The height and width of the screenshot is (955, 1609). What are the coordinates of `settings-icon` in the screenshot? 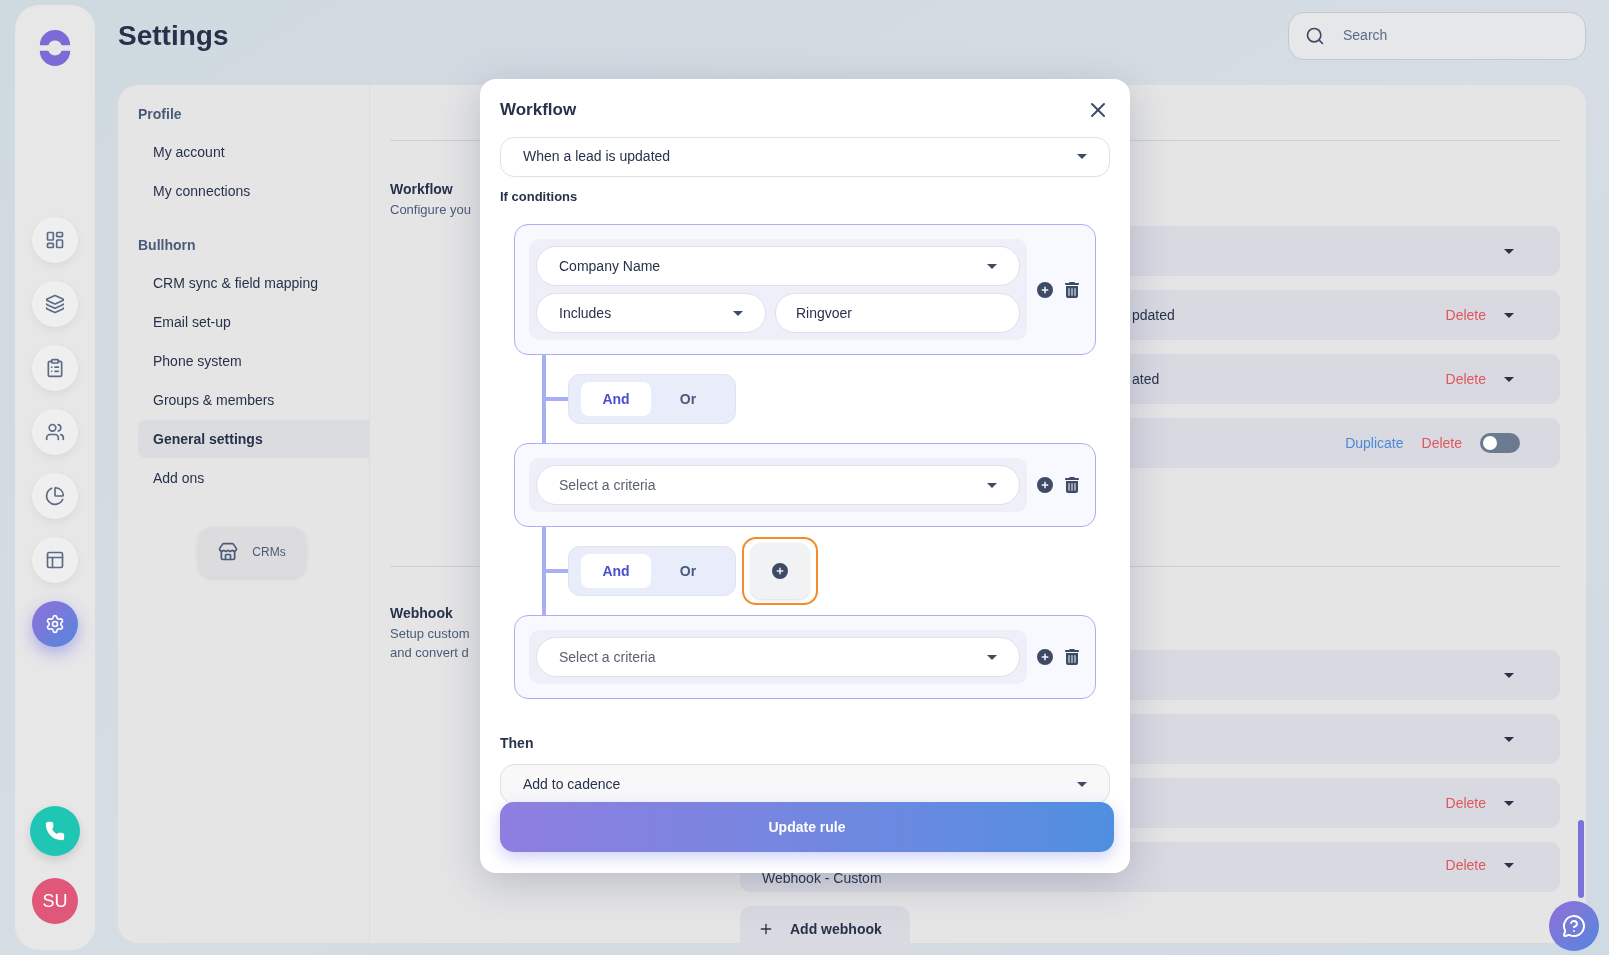 It's located at (55, 624).